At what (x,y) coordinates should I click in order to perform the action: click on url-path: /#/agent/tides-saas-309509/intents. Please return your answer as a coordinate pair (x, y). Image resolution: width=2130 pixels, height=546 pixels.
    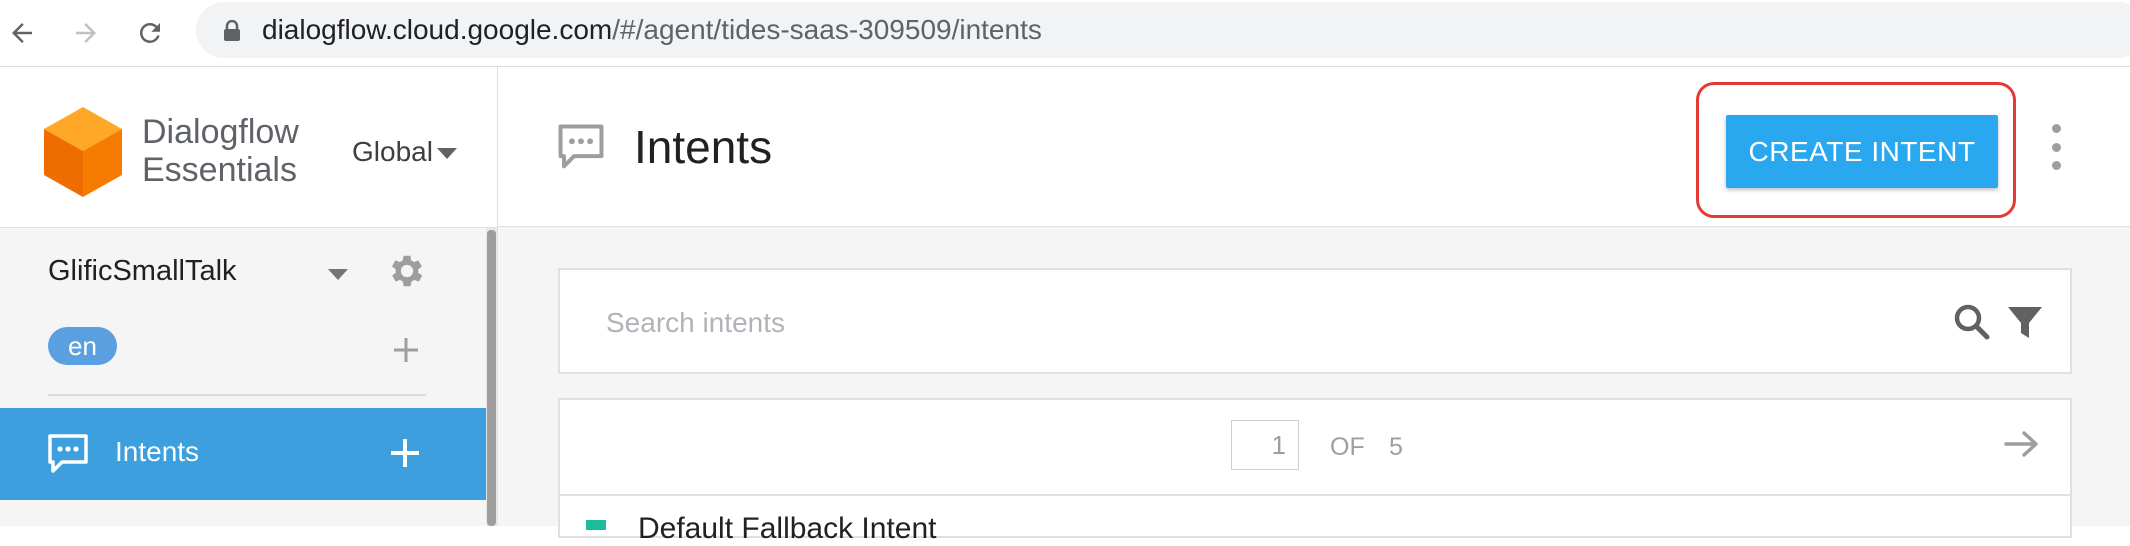
    Looking at the image, I should click on (827, 29).